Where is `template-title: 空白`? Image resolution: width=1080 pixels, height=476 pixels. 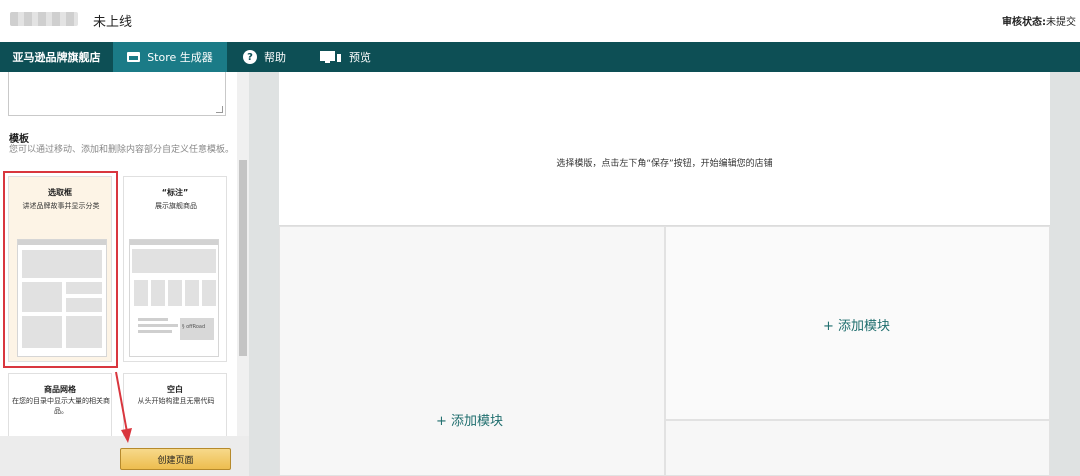
template-title: 空白 is located at coordinates (175, 389).